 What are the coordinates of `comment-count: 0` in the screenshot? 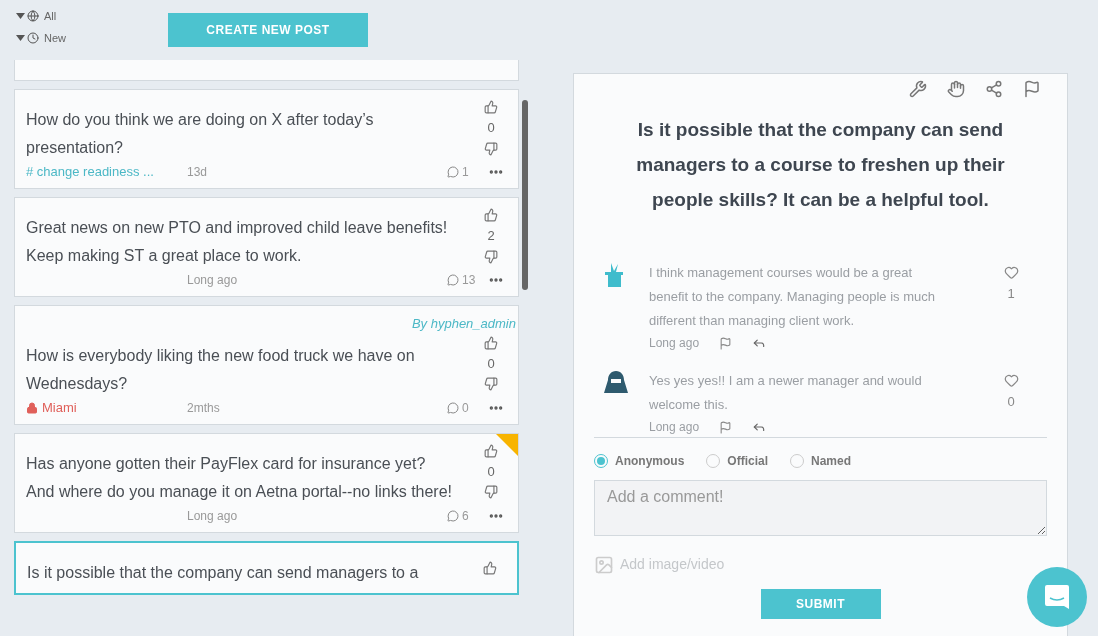 It's located at (466, 408).